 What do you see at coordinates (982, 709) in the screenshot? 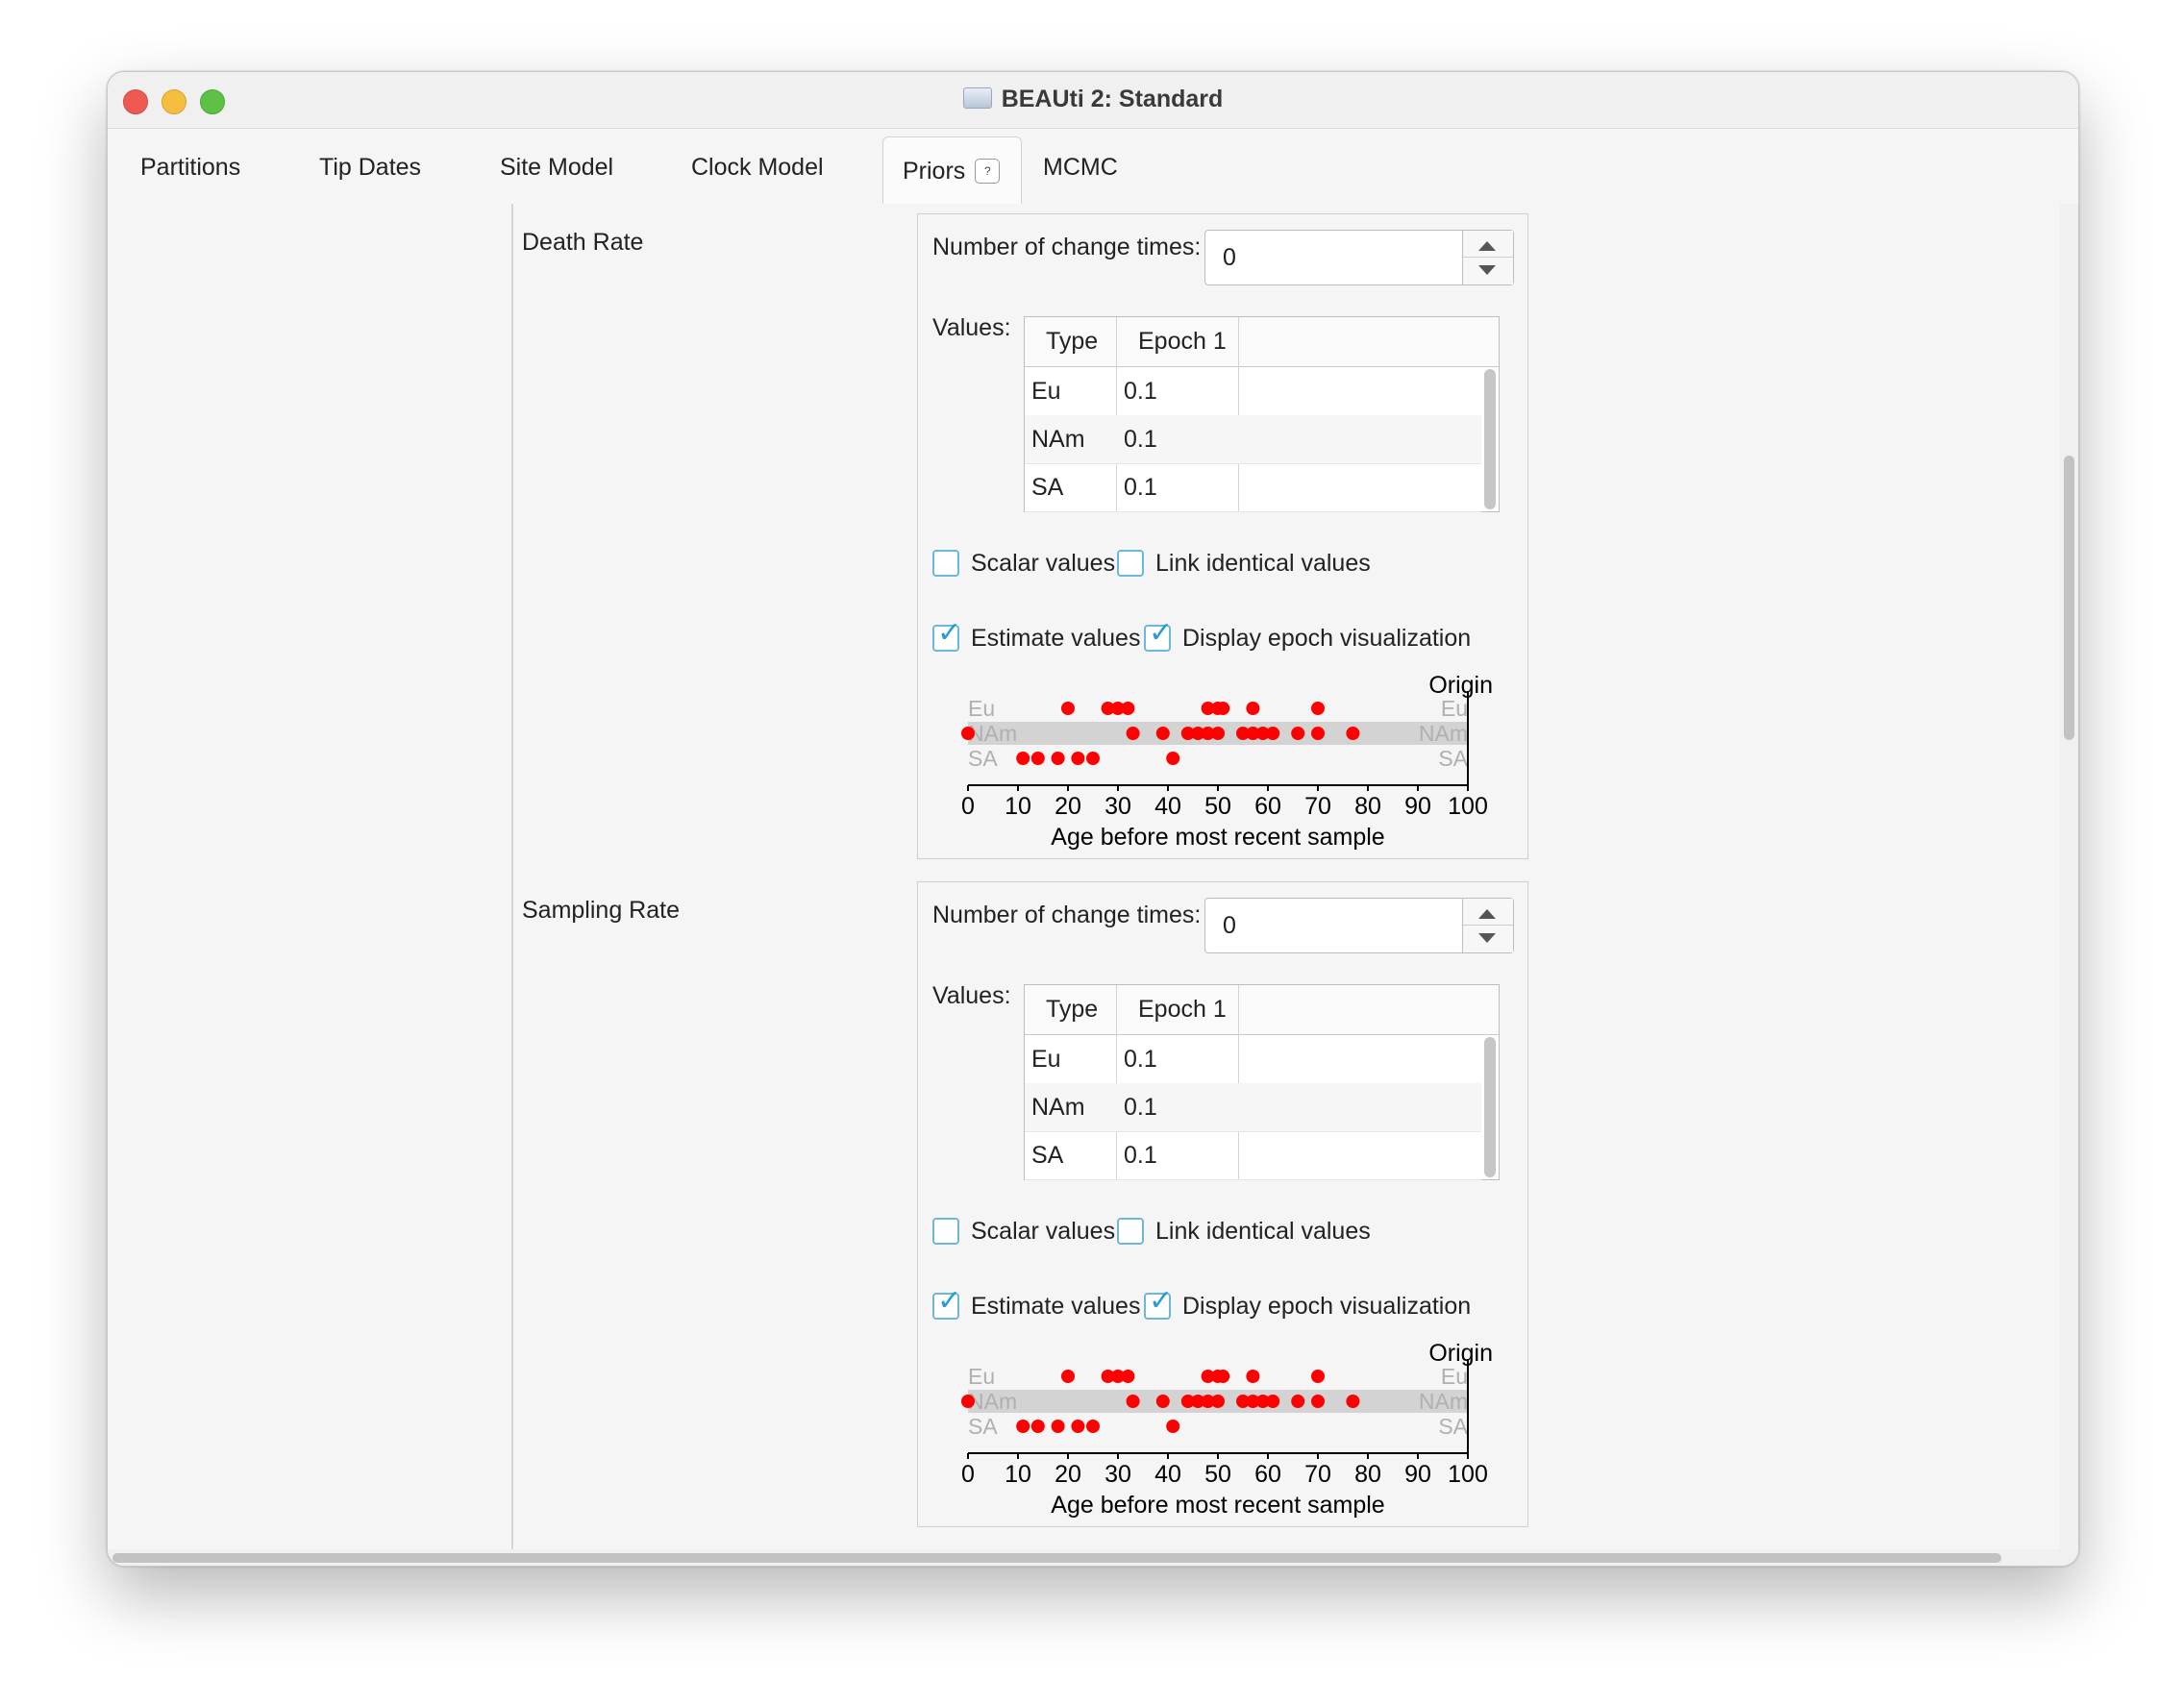
I see `category-label-left: Eu` at bounding box center [982, 709].